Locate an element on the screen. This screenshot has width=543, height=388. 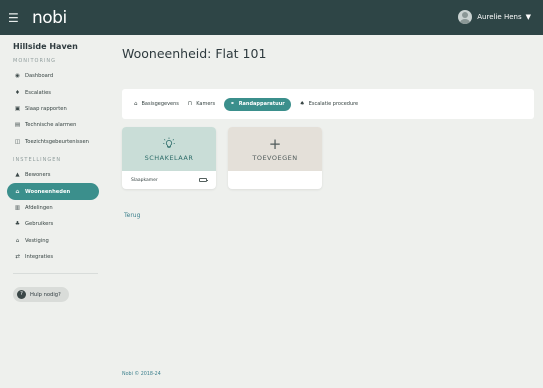
top-bar: ☰ nobi Aurelie Hens ▼ is located at coordinates (271, 17).